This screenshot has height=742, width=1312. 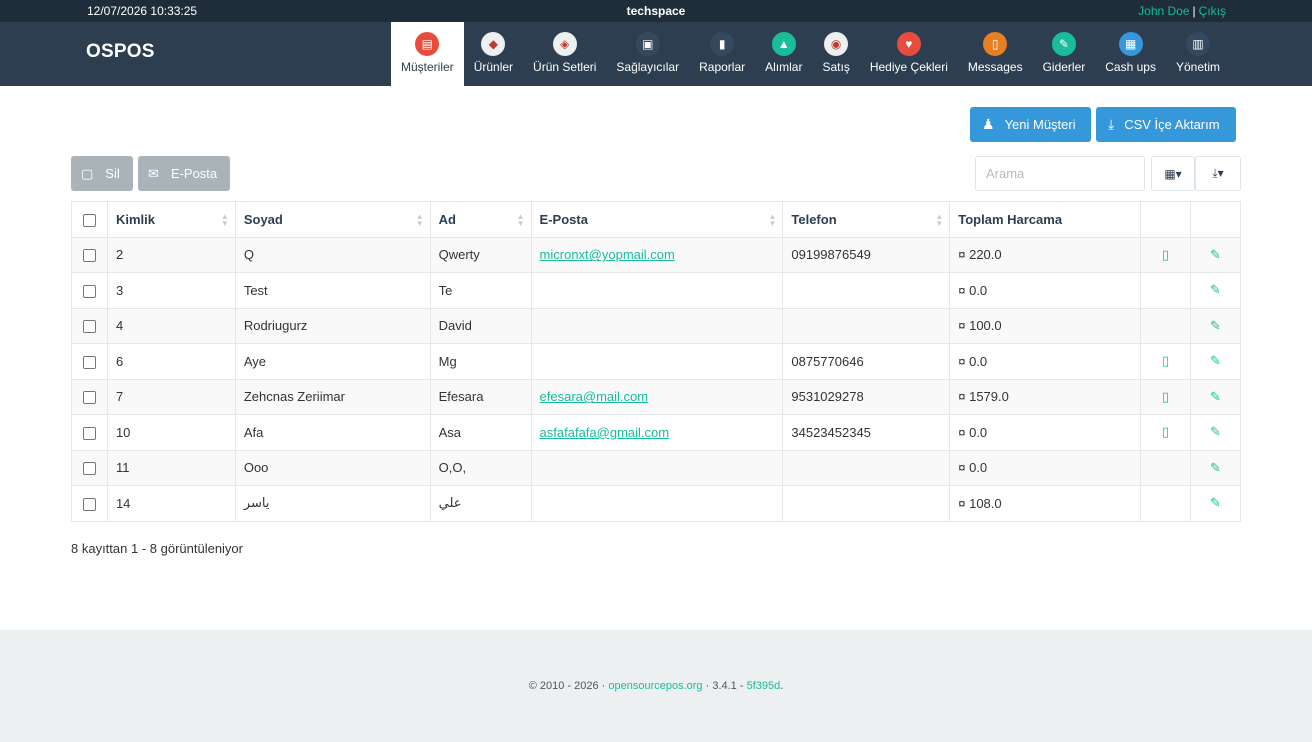 I want to click on csv-import-button: ⤓ CSV İçe Aktarım, so click(x=1166, y=124).